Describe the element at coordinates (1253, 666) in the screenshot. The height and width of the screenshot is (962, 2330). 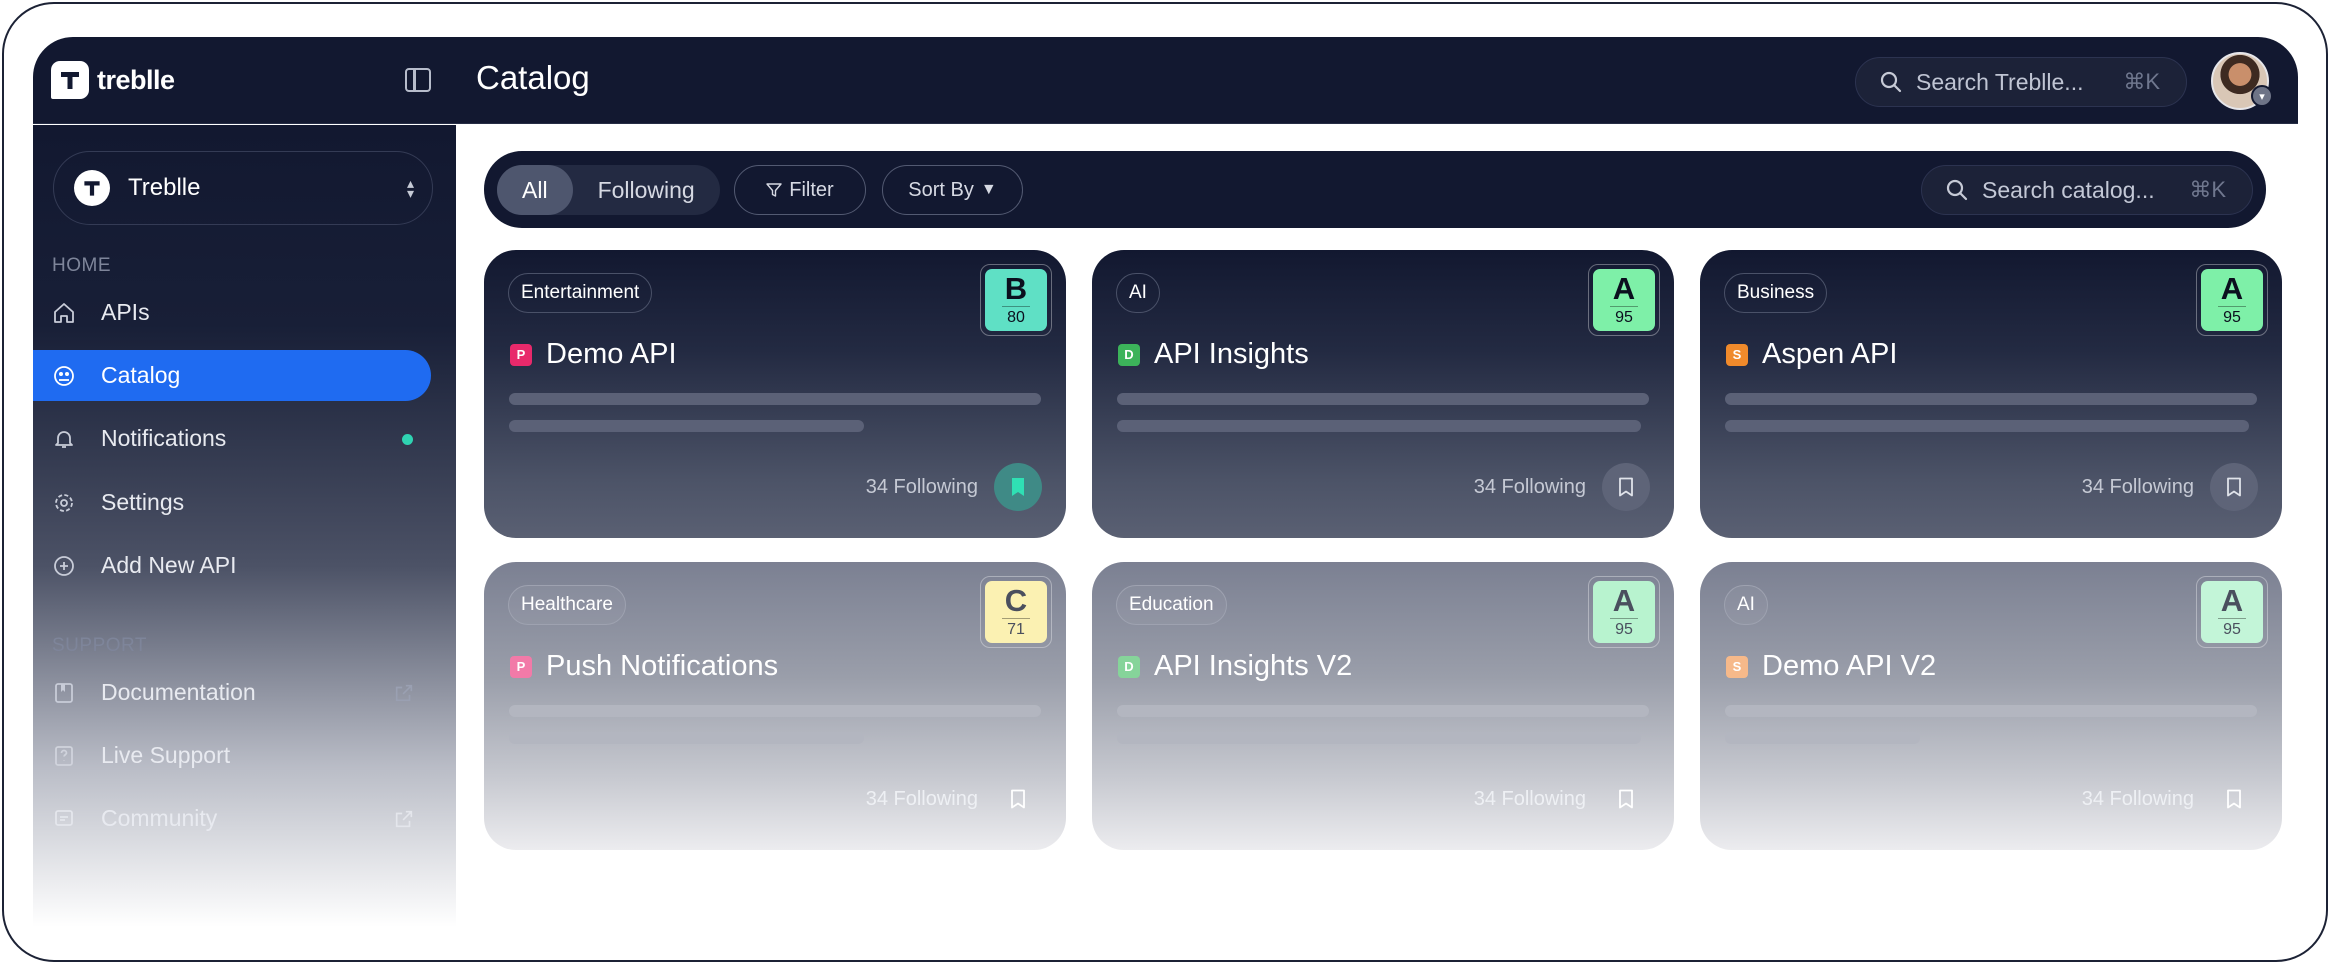
I see `api-name: API Insights V2` at that location.